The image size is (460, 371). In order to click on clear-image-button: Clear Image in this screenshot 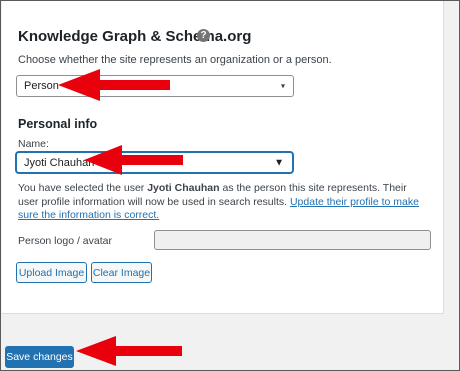, I will do `click(121, 272)`.